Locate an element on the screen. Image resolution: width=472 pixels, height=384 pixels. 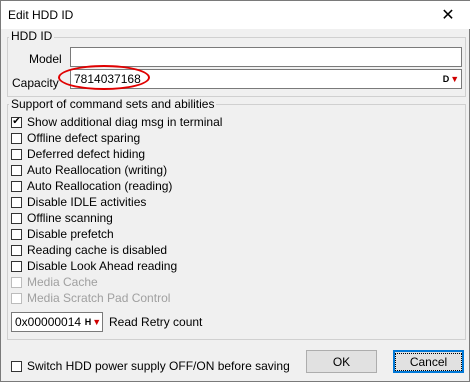
option-label: Disable Look Ahead reading is located at coordinates (102, 266).